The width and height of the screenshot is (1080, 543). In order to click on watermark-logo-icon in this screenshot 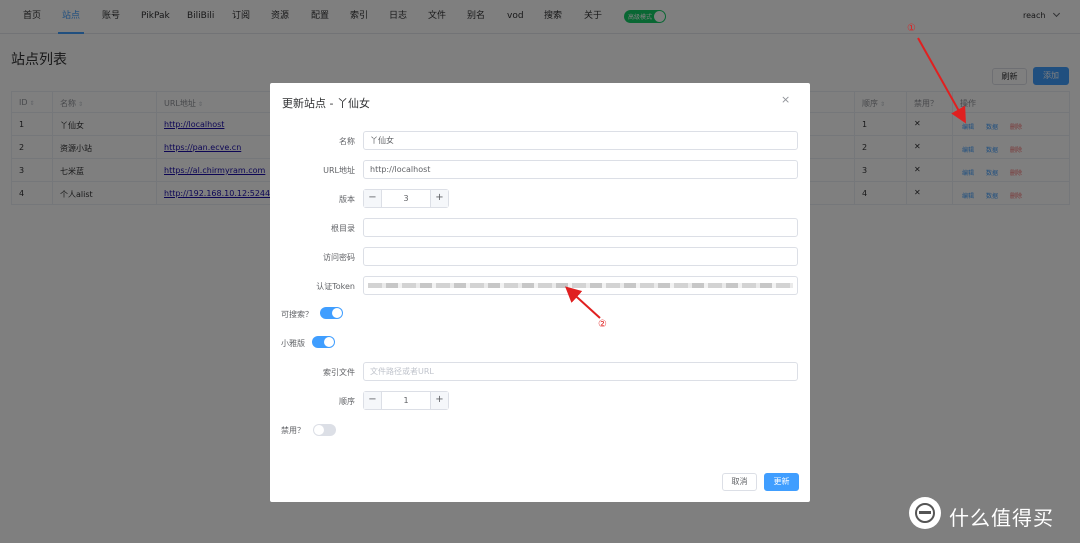, I will do `click(925, 513)`.